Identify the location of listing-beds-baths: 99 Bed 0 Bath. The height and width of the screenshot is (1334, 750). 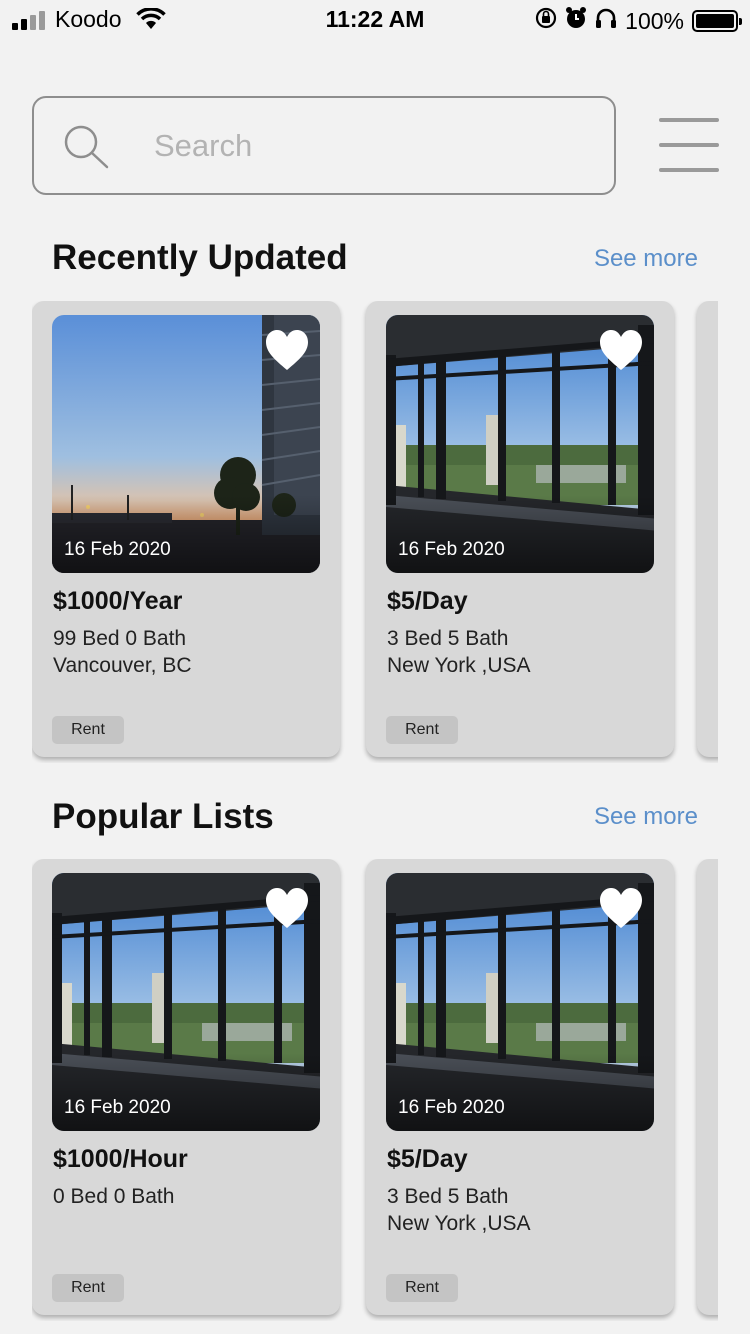
(120, 638).